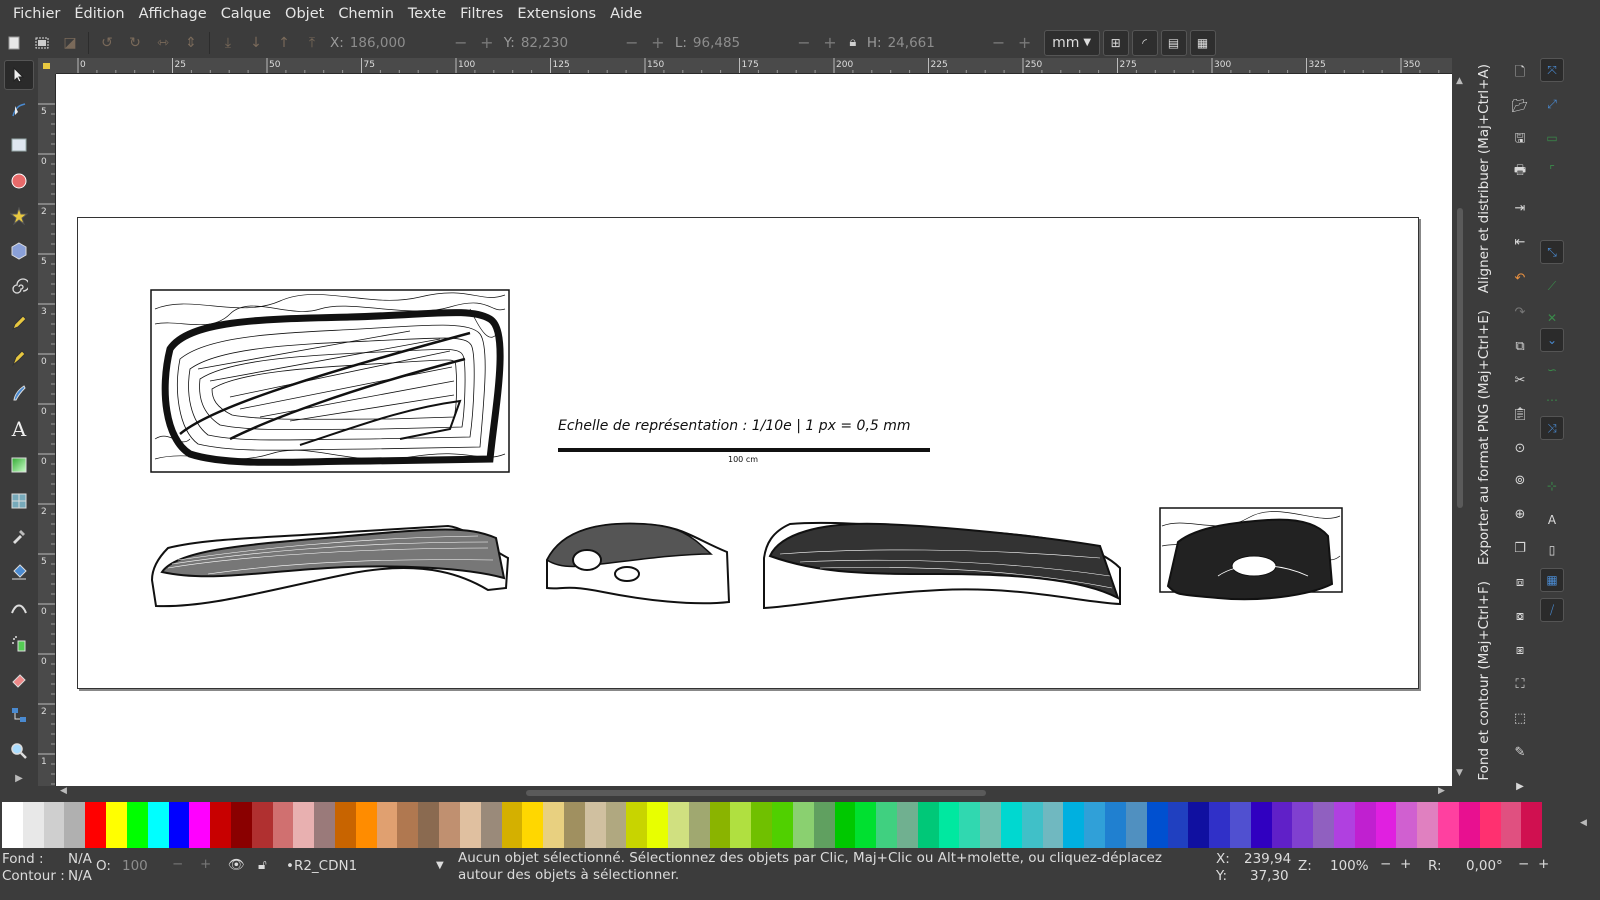 This screenshot has height=900, width=1600. Describe the element at coordinates (1552, 70) in the screenshot. I see `snap-toggle-icon: ⤧` at that location.